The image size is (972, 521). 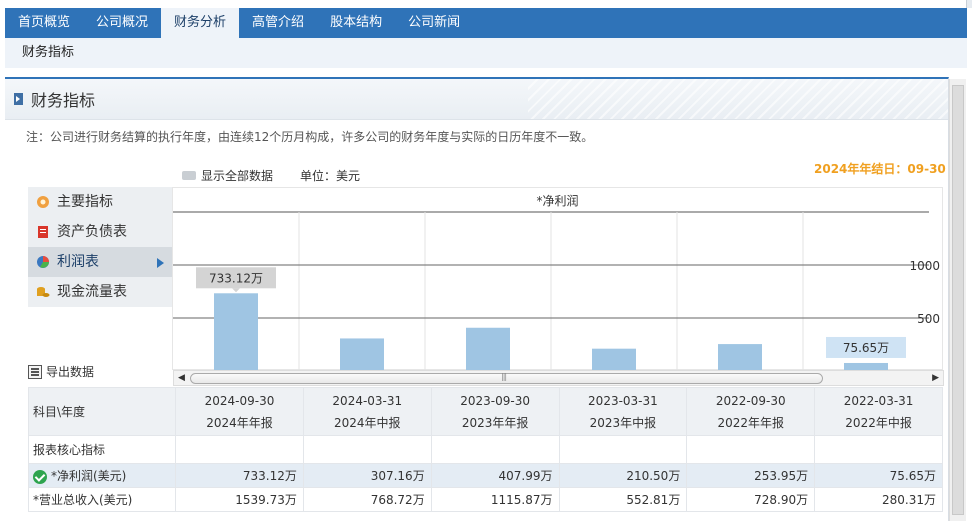 What do you see at coordinates (85, 202) in the screenshot?
I see `menu-item-label: 主要指标` at bounding box center [85, 202].